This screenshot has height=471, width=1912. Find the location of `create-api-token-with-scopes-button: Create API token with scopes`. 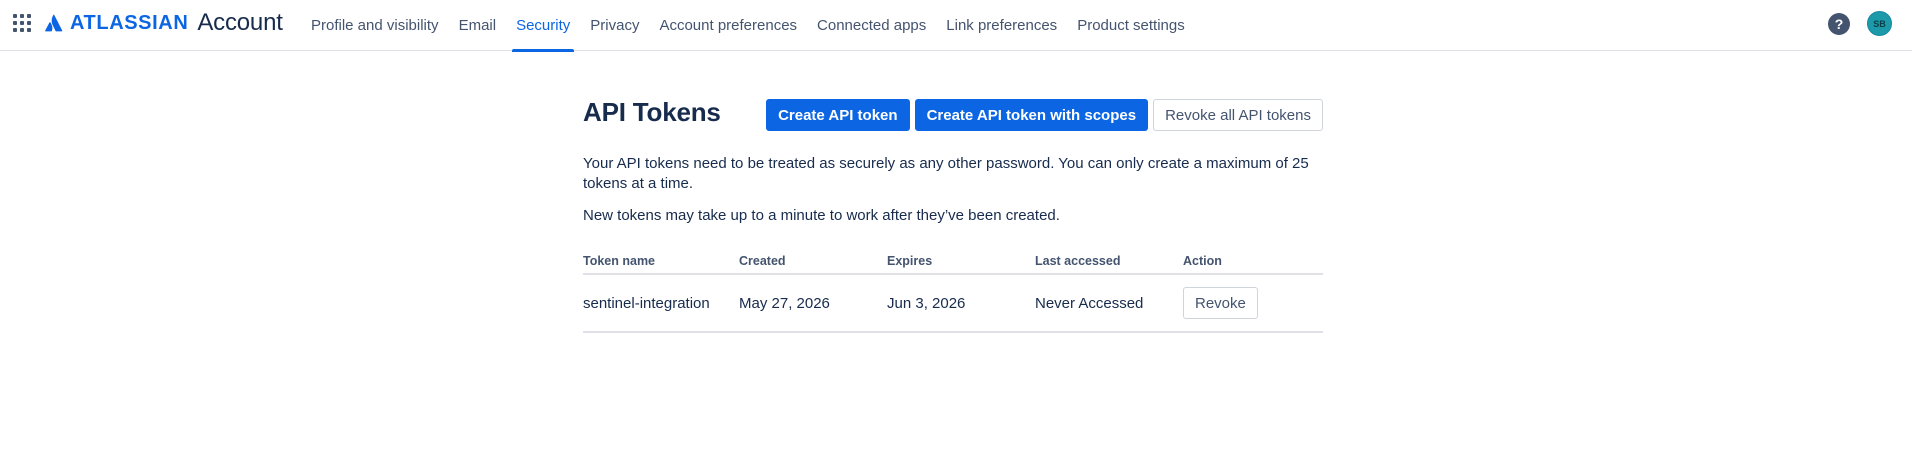

create-api-token-with-scopes-button: Create API token with scopes is located at coordinates (1031, 115).